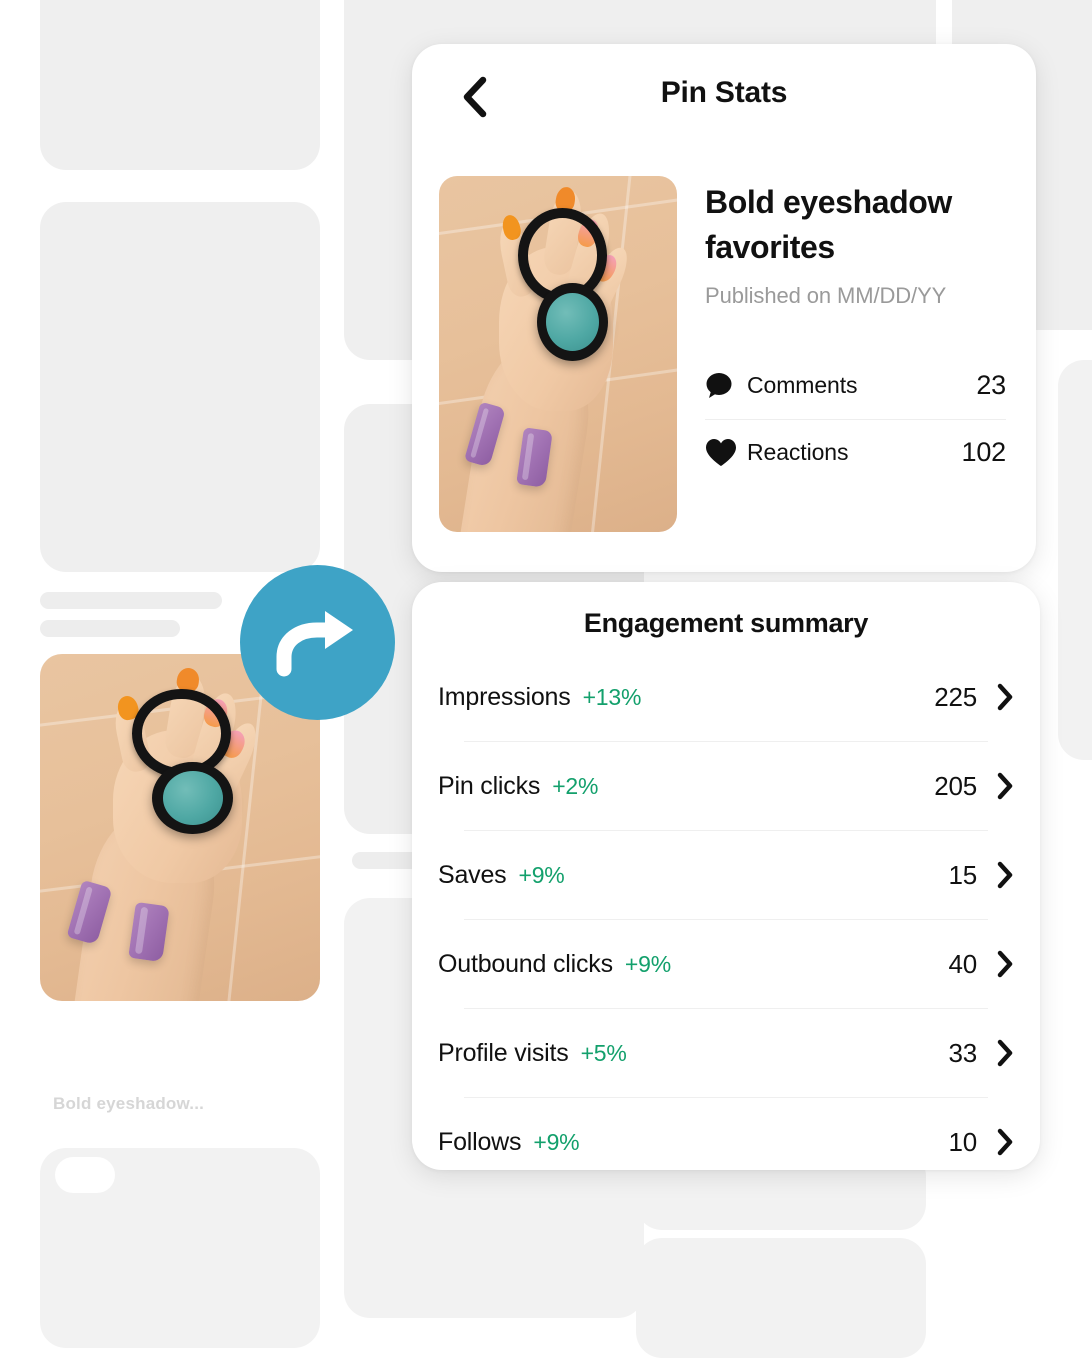  What do you see at coordinates (504, 696) in the screenshot?
I see `metric-label: Impressions` at bounding box center [504, 696].